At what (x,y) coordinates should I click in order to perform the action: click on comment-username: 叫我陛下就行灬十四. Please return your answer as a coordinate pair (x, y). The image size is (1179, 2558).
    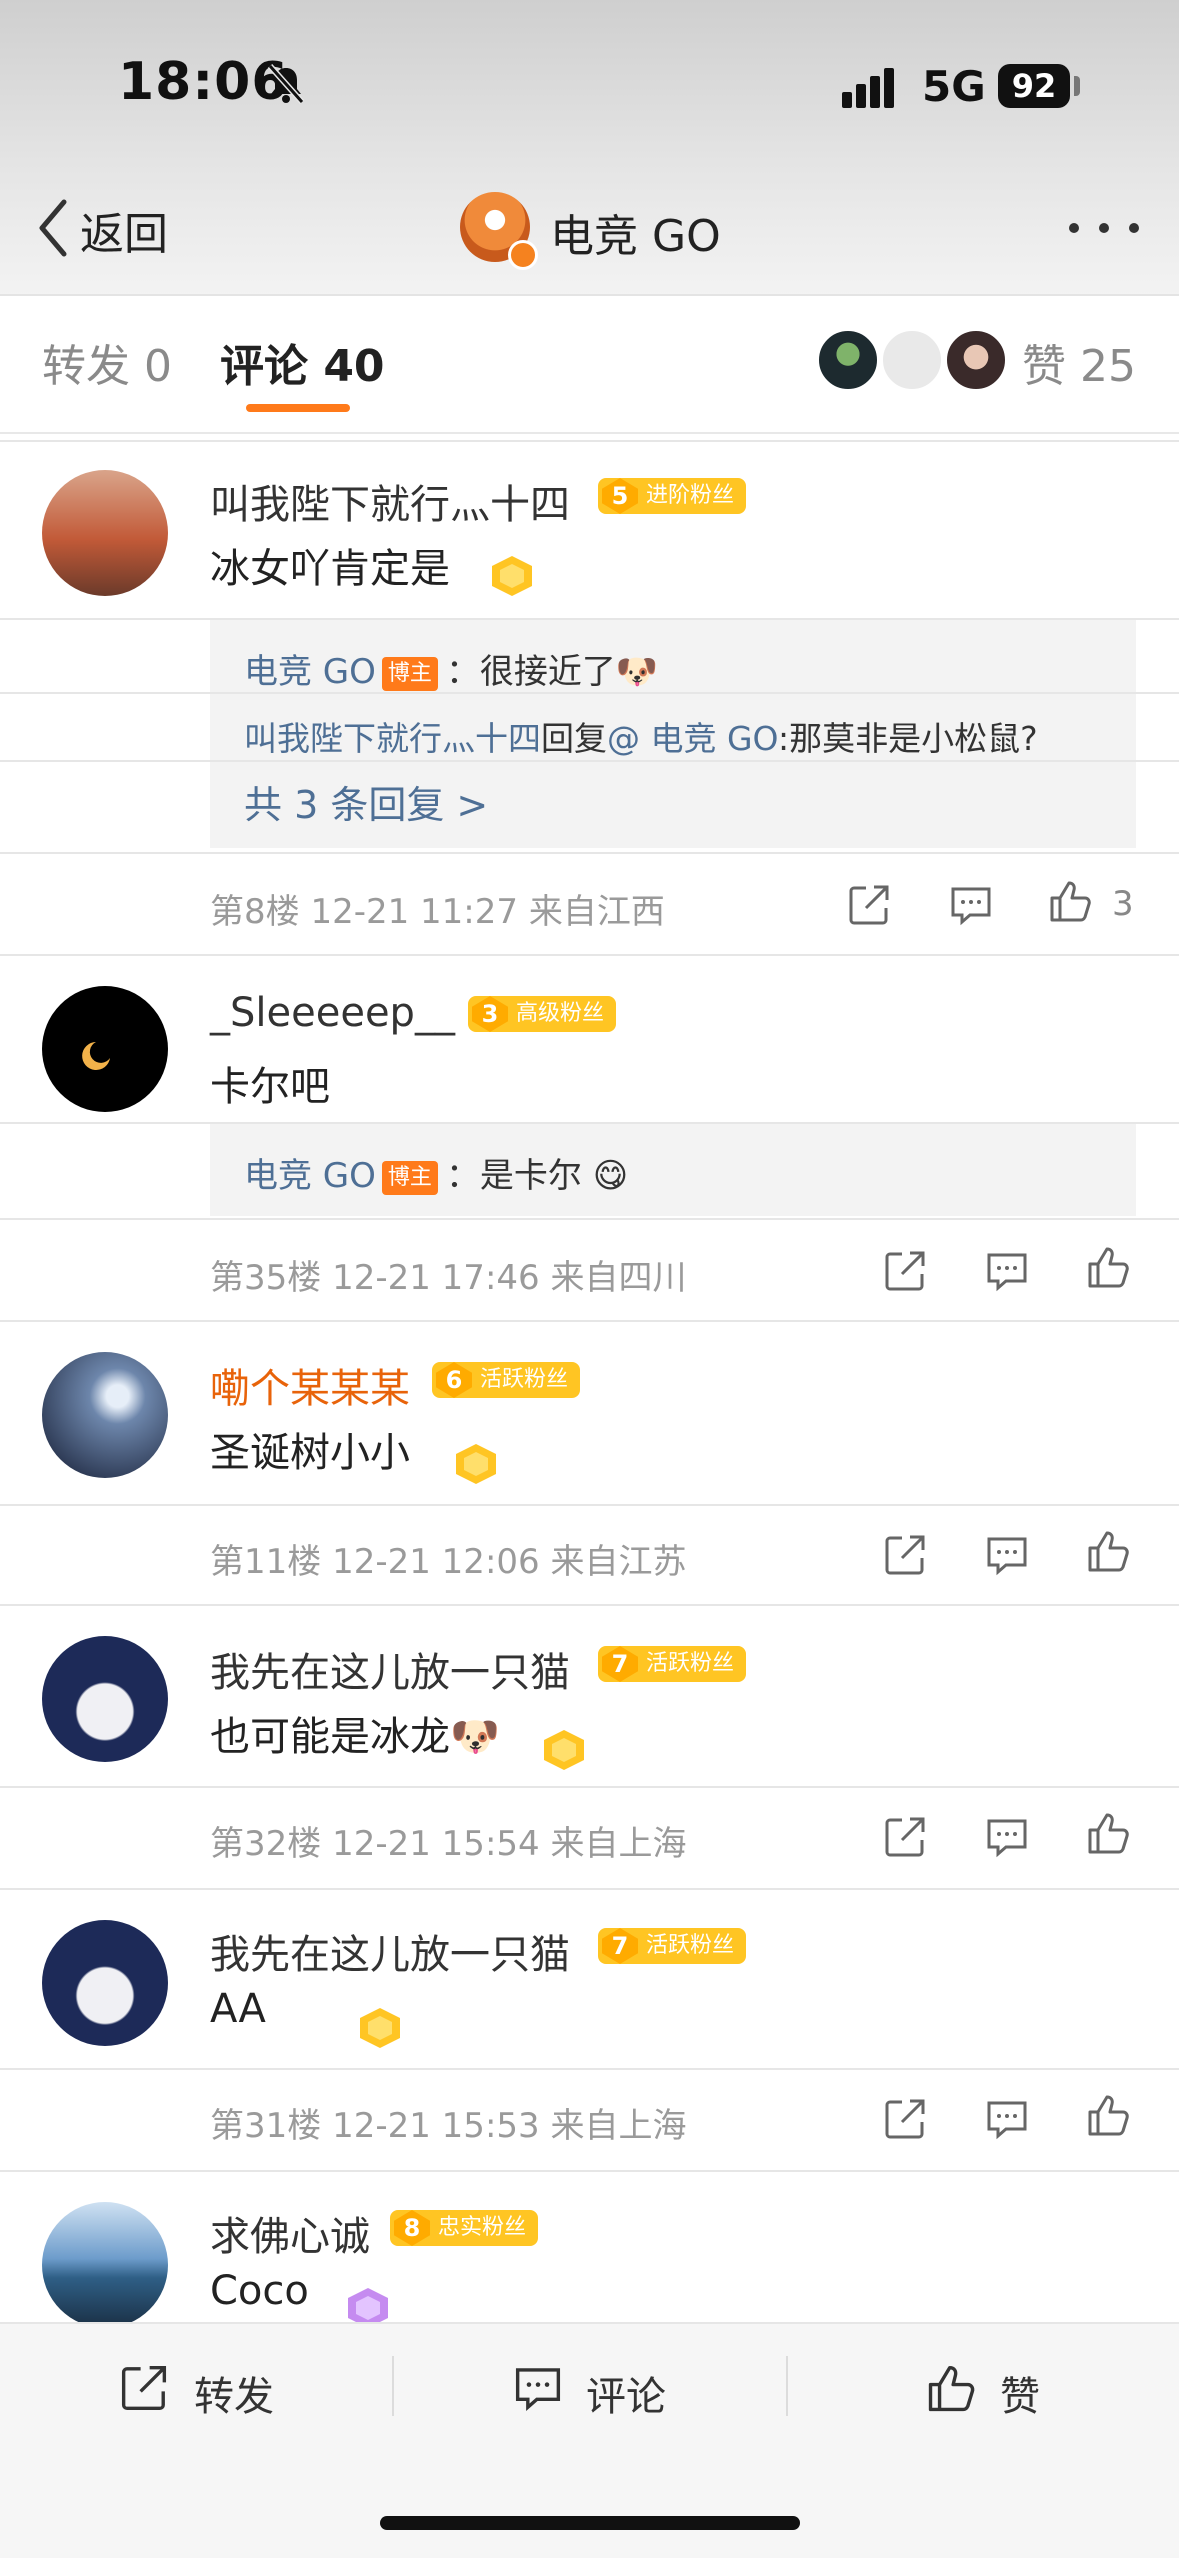
    Looking at the image, I should click on (390, 501).